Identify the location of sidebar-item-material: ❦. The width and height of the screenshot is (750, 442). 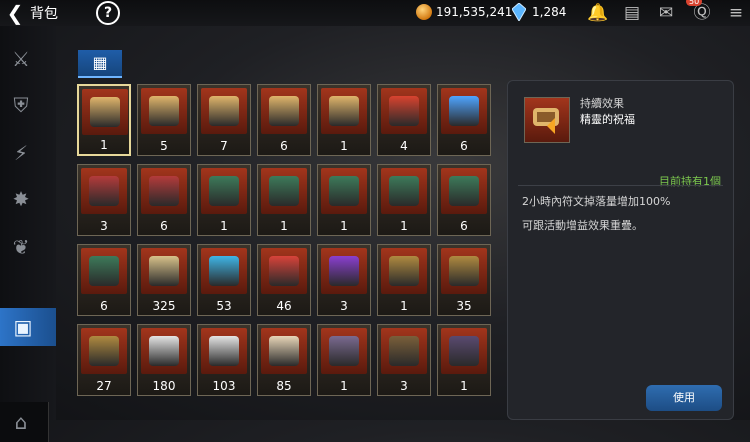
(21, 247).